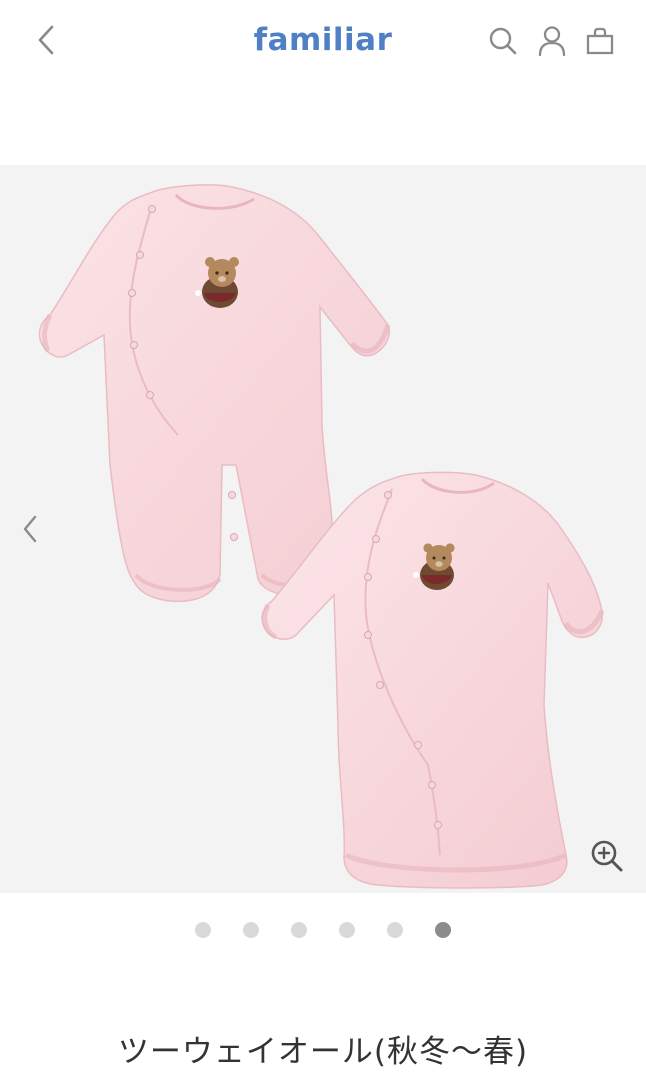 This screenshot has height=1080, width=646. I want to click on user-icon, so click(552, 41).